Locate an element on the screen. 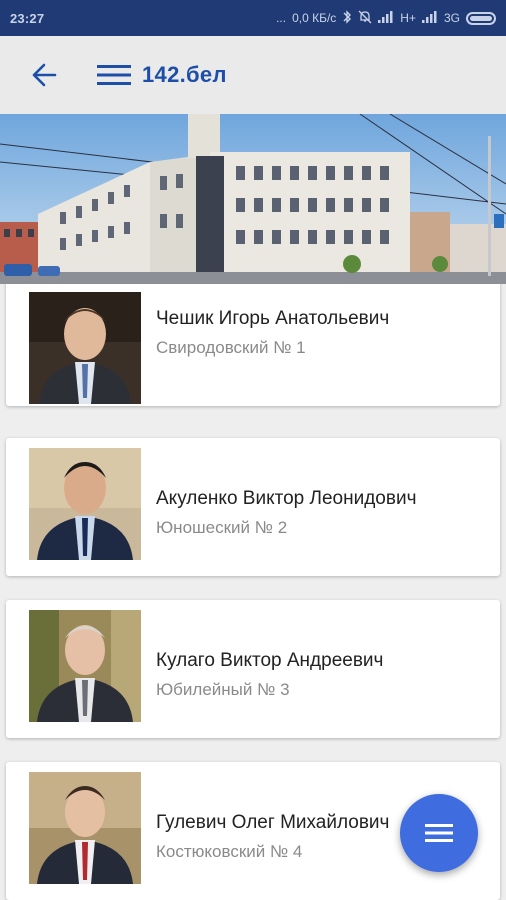 The width and height of the screenshot is (506, 900). deputy-district: Юношеский № 2 is located at coordinates (222, 527).